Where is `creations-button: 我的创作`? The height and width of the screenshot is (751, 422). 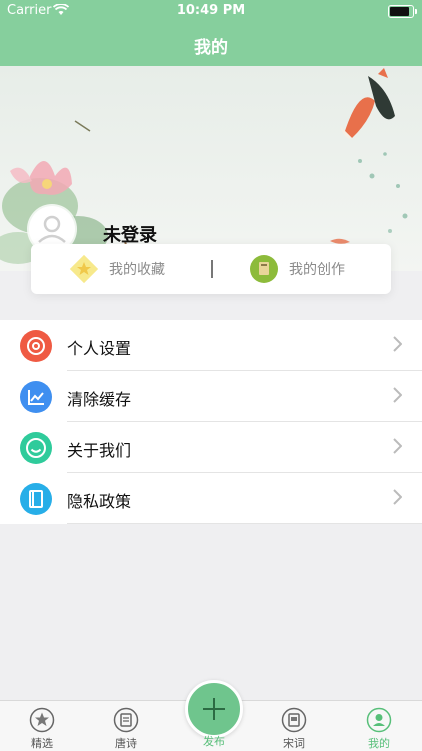
creations-button: 我的创作 is located at coordinates (297, 269).